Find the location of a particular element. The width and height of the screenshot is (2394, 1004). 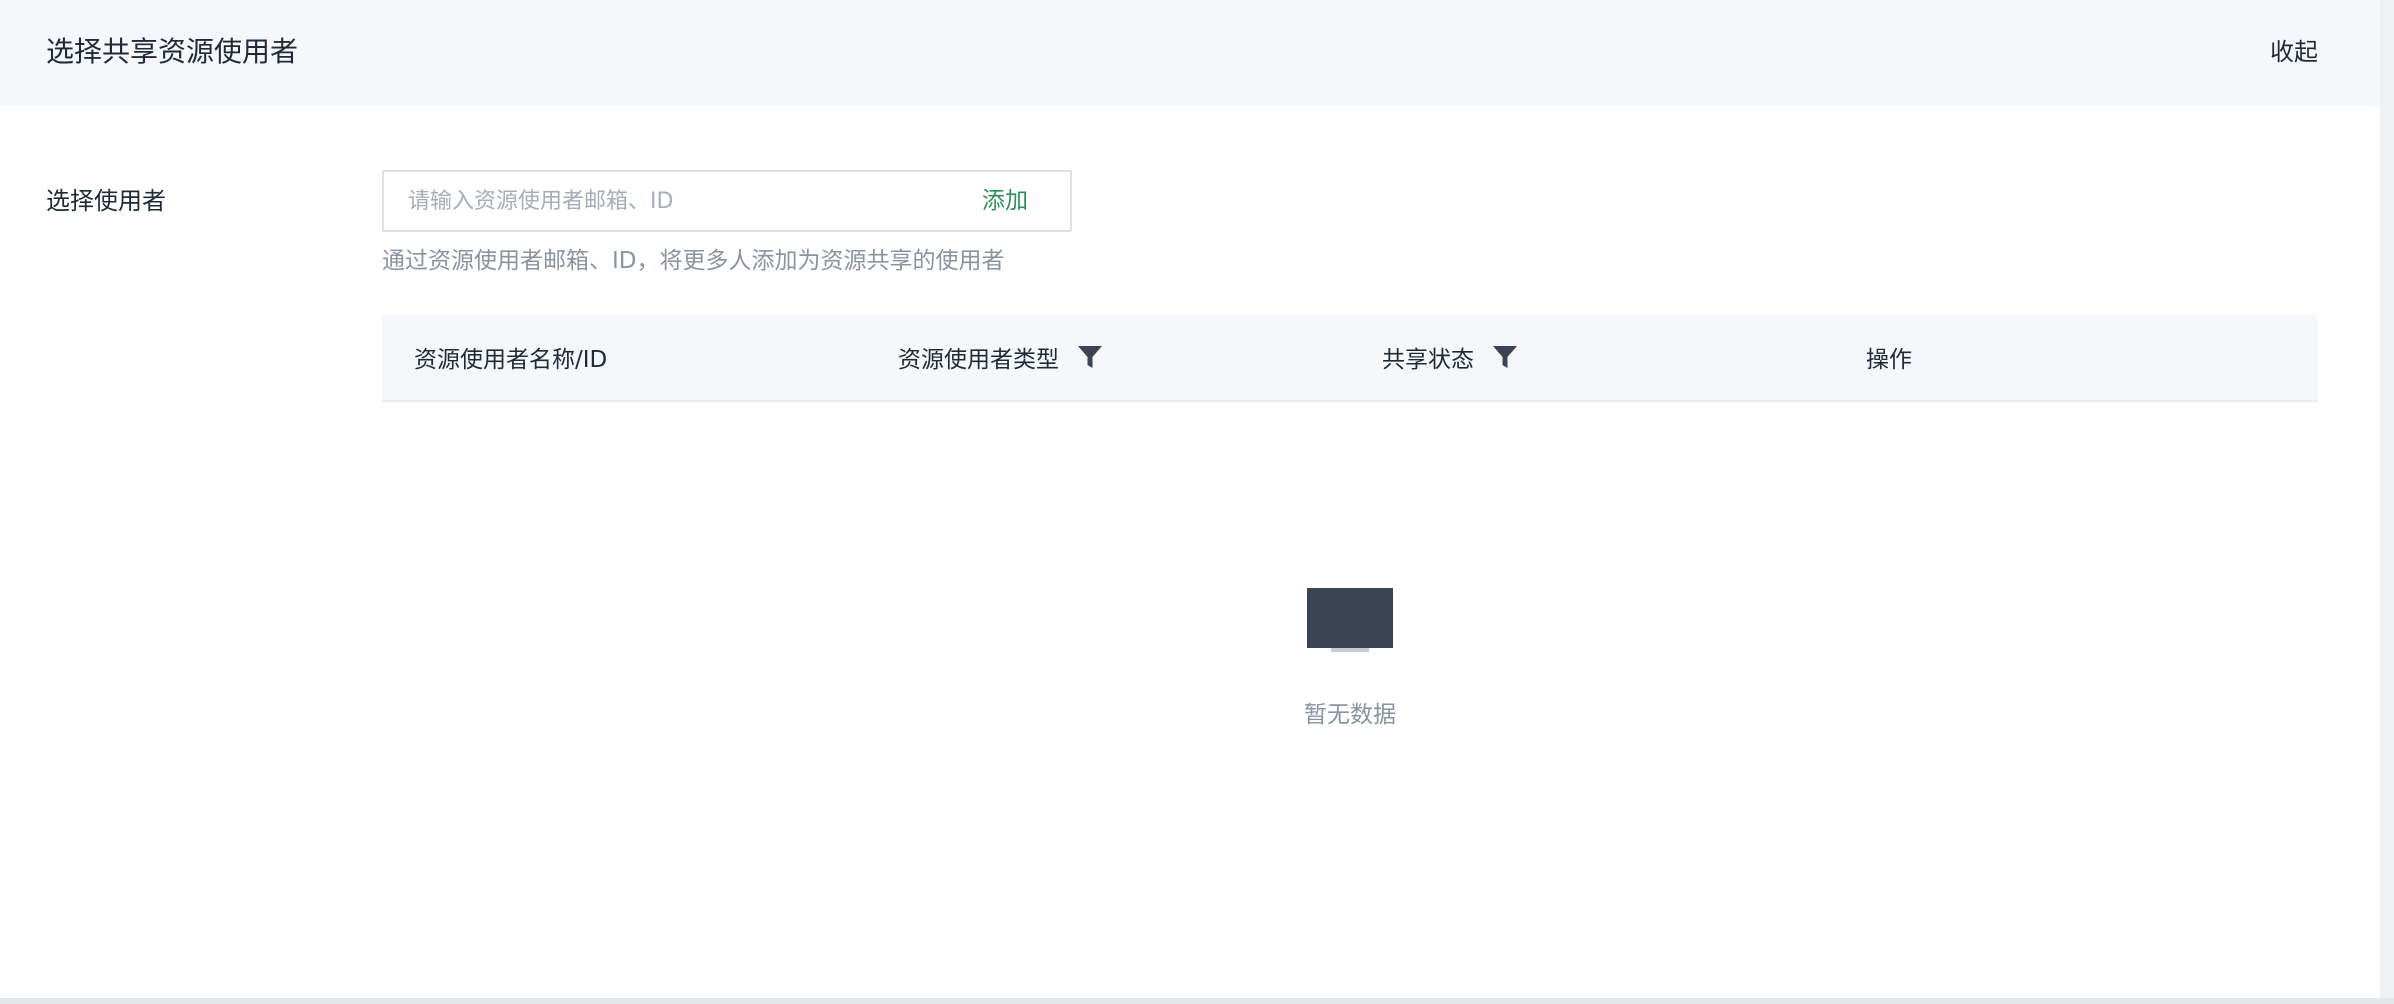

column-header-name-id: 资源使用者名称/ID is located at coordinates (510, 357).